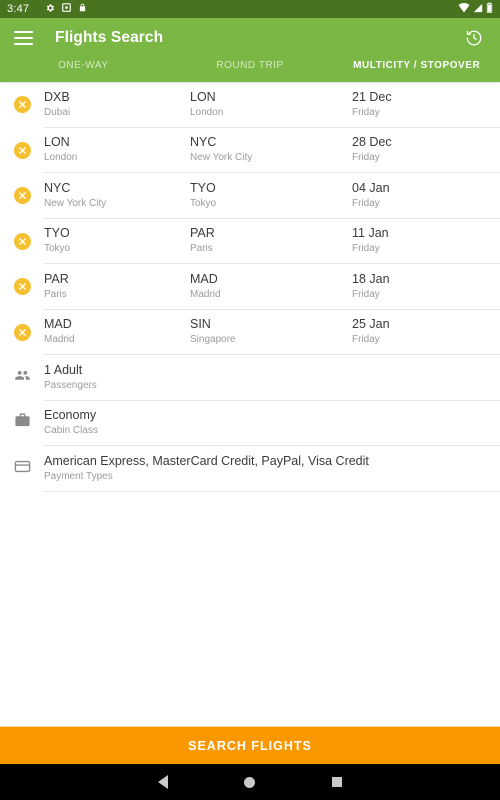  What do you see at coordinates (55, 294) in the screenshot?
I see `origin-city: Paris` at bounding box center [55, 294].